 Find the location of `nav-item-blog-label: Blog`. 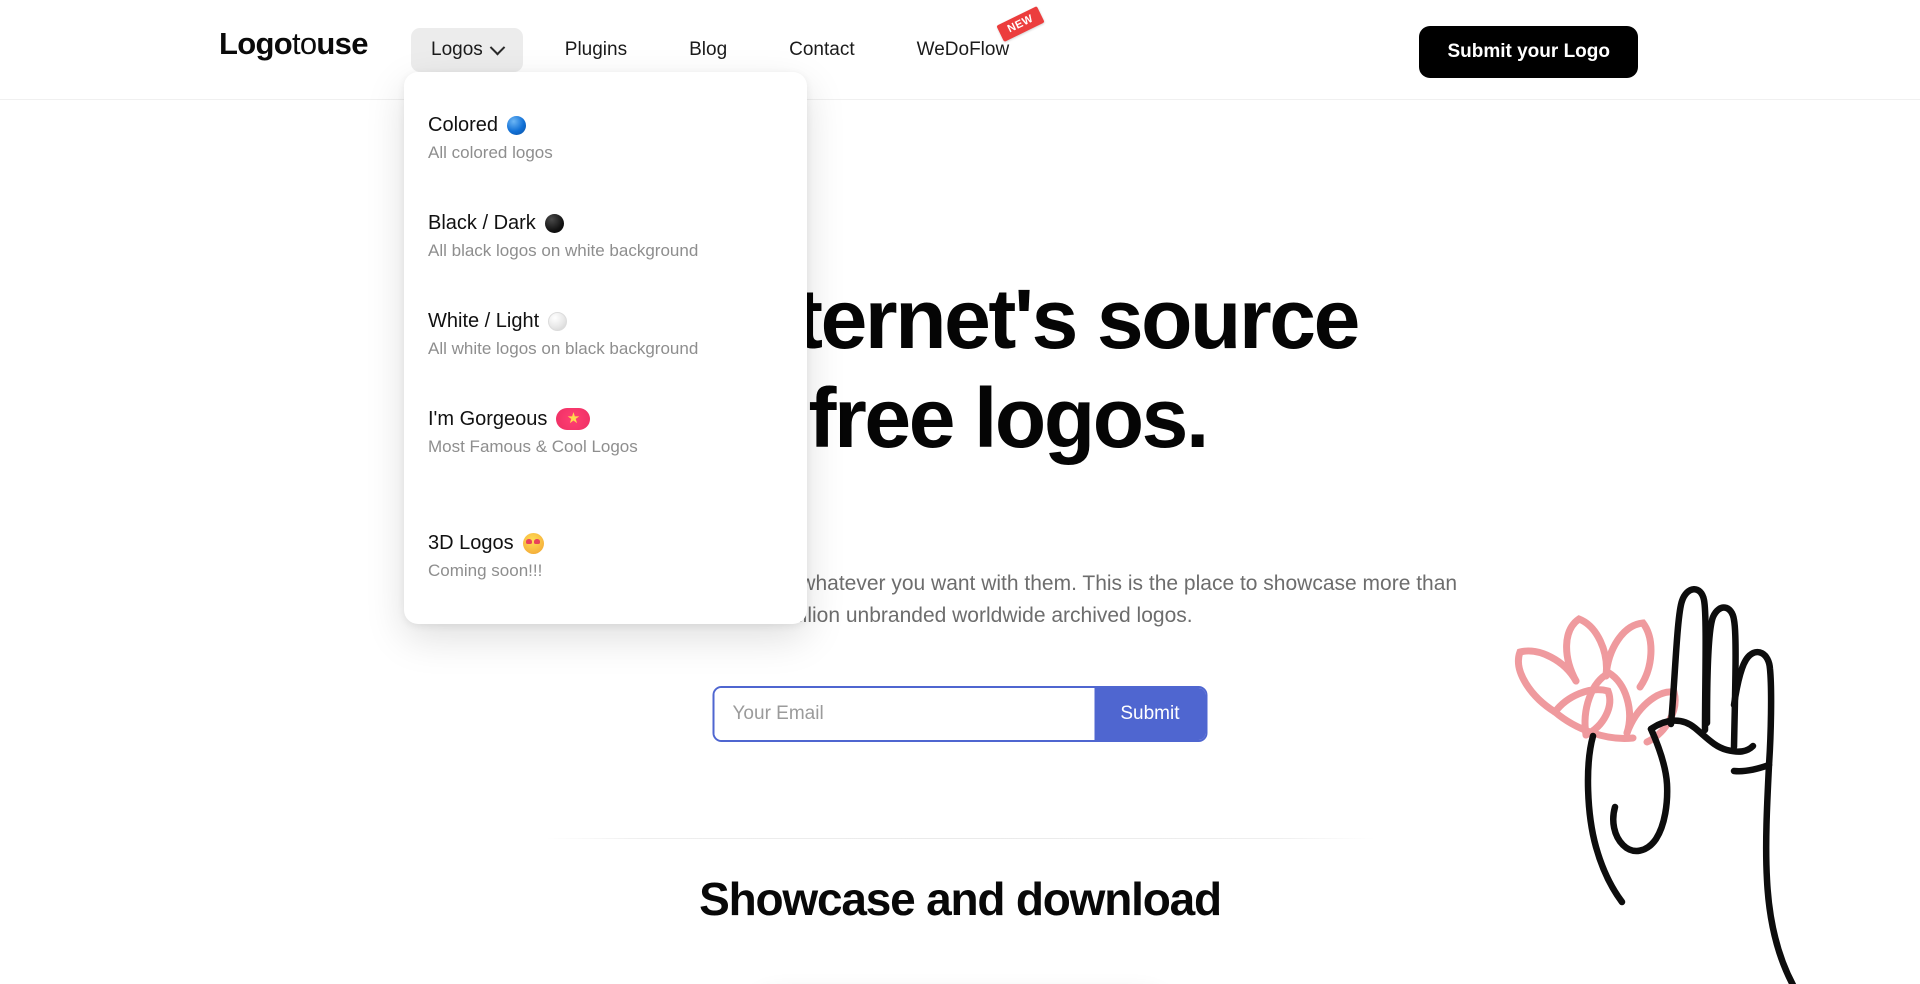

nav-item-blog-label: Blog is located at coordinates (708, 49).